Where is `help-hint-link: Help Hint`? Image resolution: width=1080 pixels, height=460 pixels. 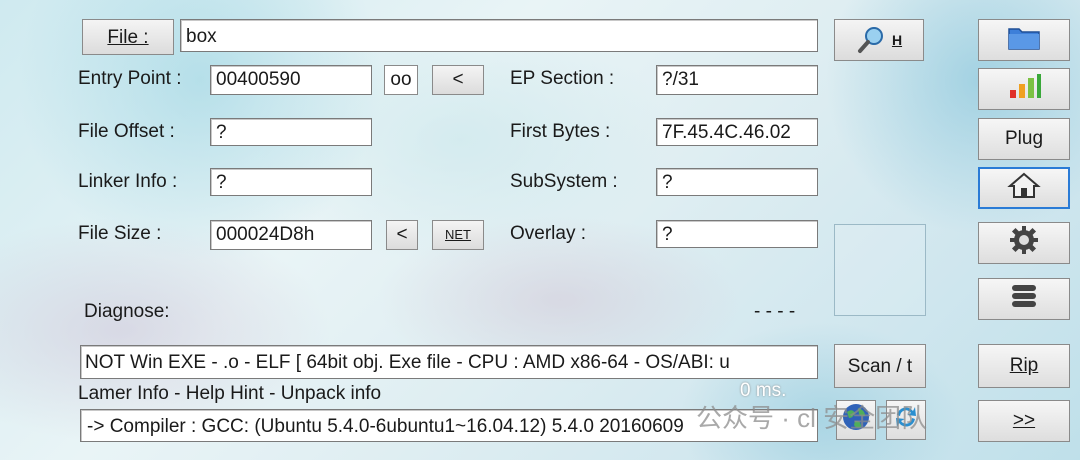
help-hint-link: Help Hint is located at coordinates (225, 393).